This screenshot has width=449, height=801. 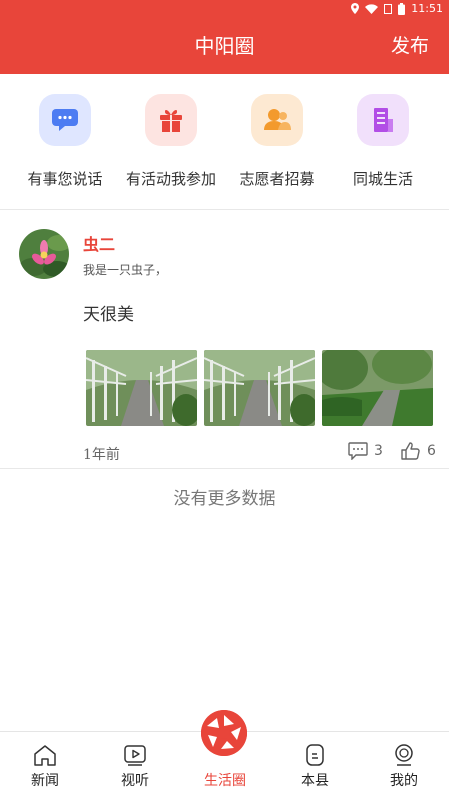 What do you see at coordinates (402, 8) in the screenshot?
I see `battery-icon` at bounding box center [402, 8].